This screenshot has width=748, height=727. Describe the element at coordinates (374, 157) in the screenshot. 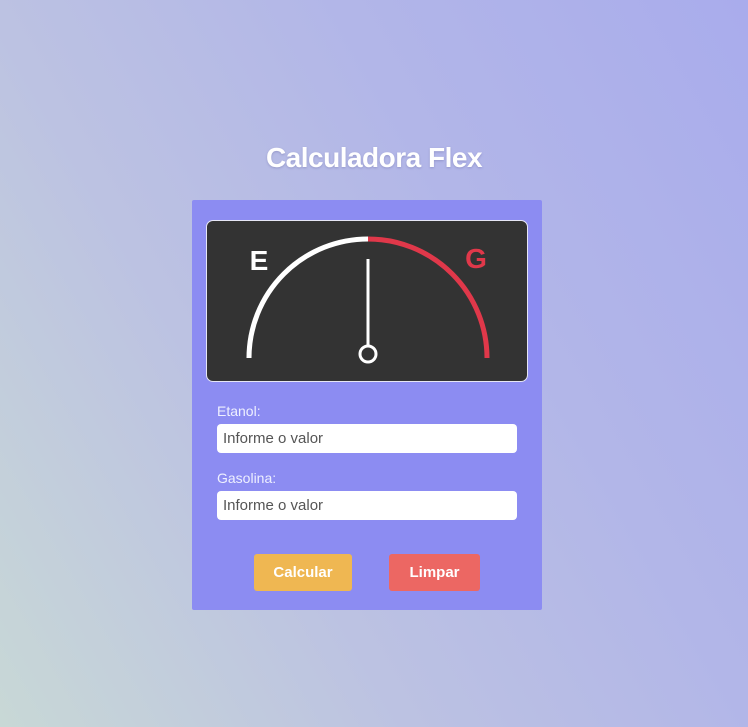

I see `page-title: Calculadora Flex` at that location.